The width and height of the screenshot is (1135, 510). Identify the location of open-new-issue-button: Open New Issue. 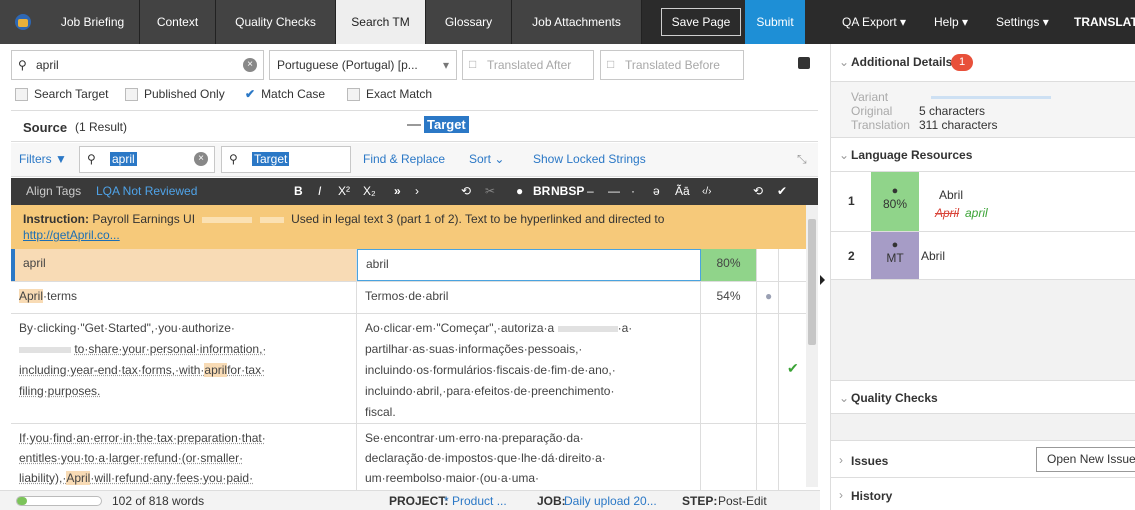
(1085, 459).